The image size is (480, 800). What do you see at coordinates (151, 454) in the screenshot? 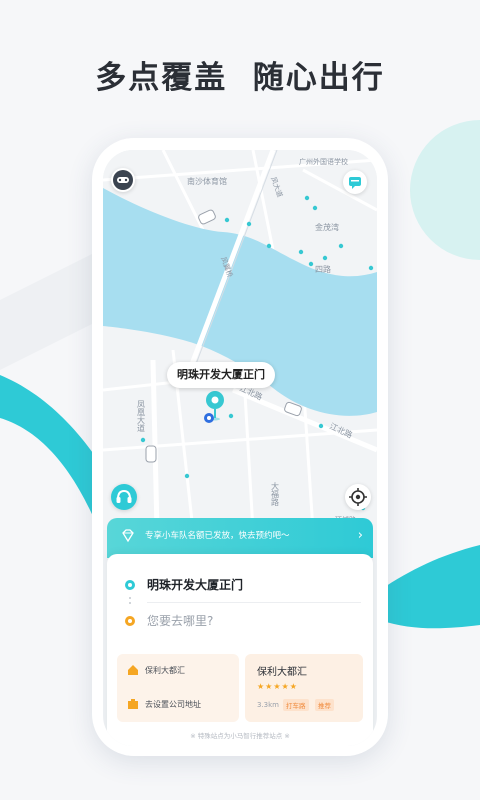
I see `car-icon` at bounding box center [151, 454].